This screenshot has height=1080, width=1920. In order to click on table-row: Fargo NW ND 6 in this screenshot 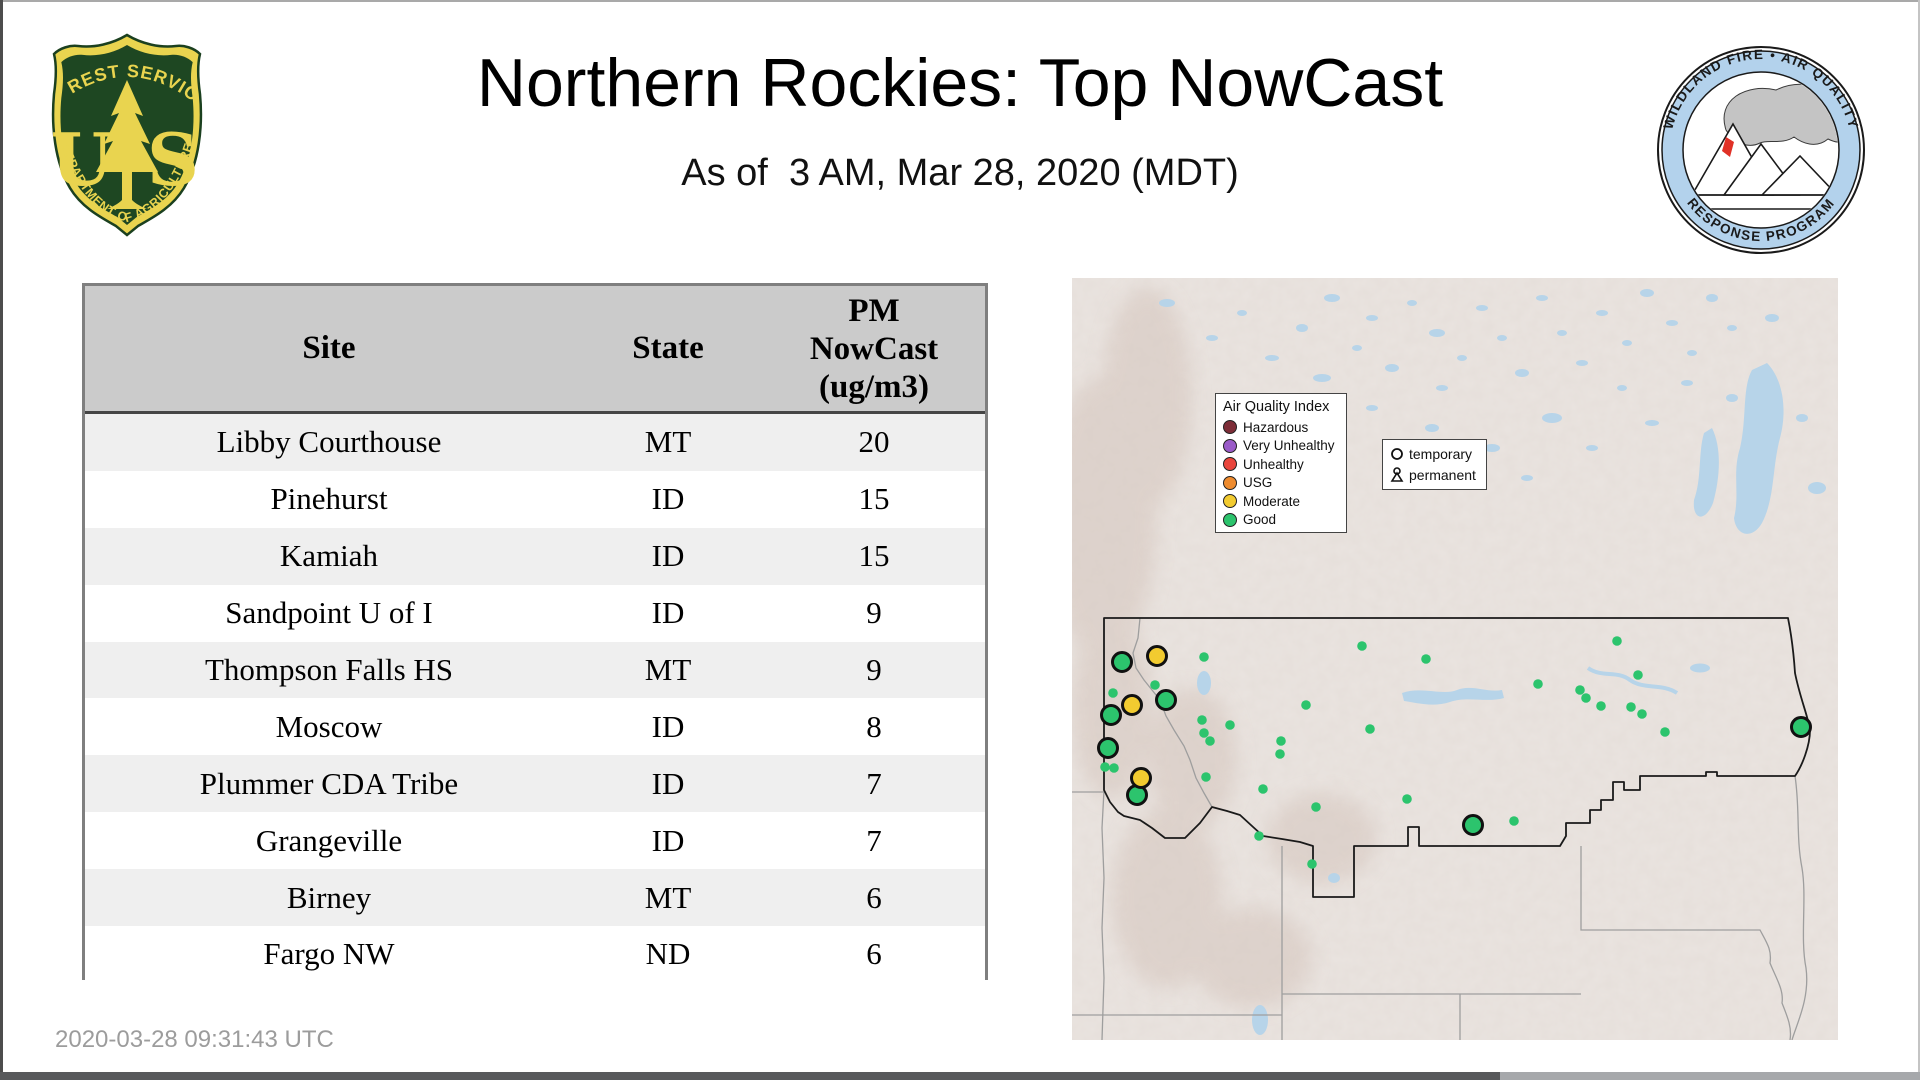, I will do `click(535, 954)`.